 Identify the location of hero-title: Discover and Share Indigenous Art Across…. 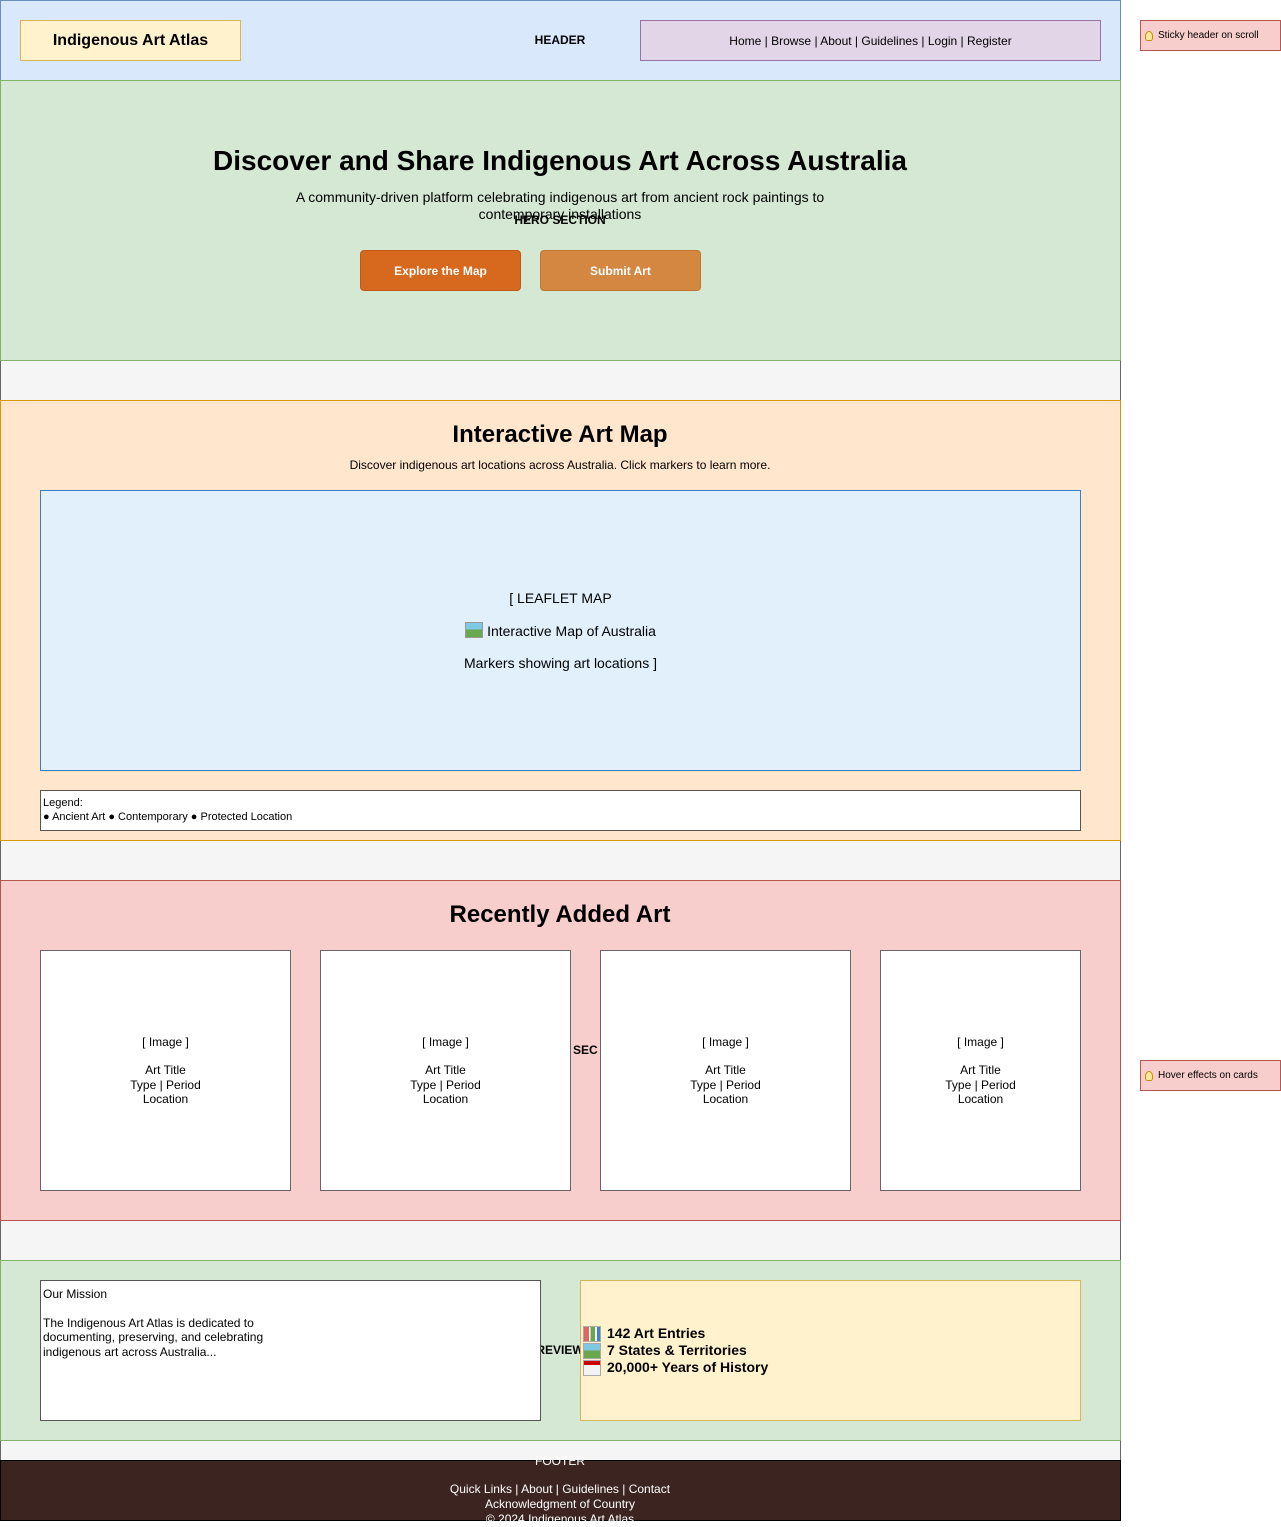
(560, 160).